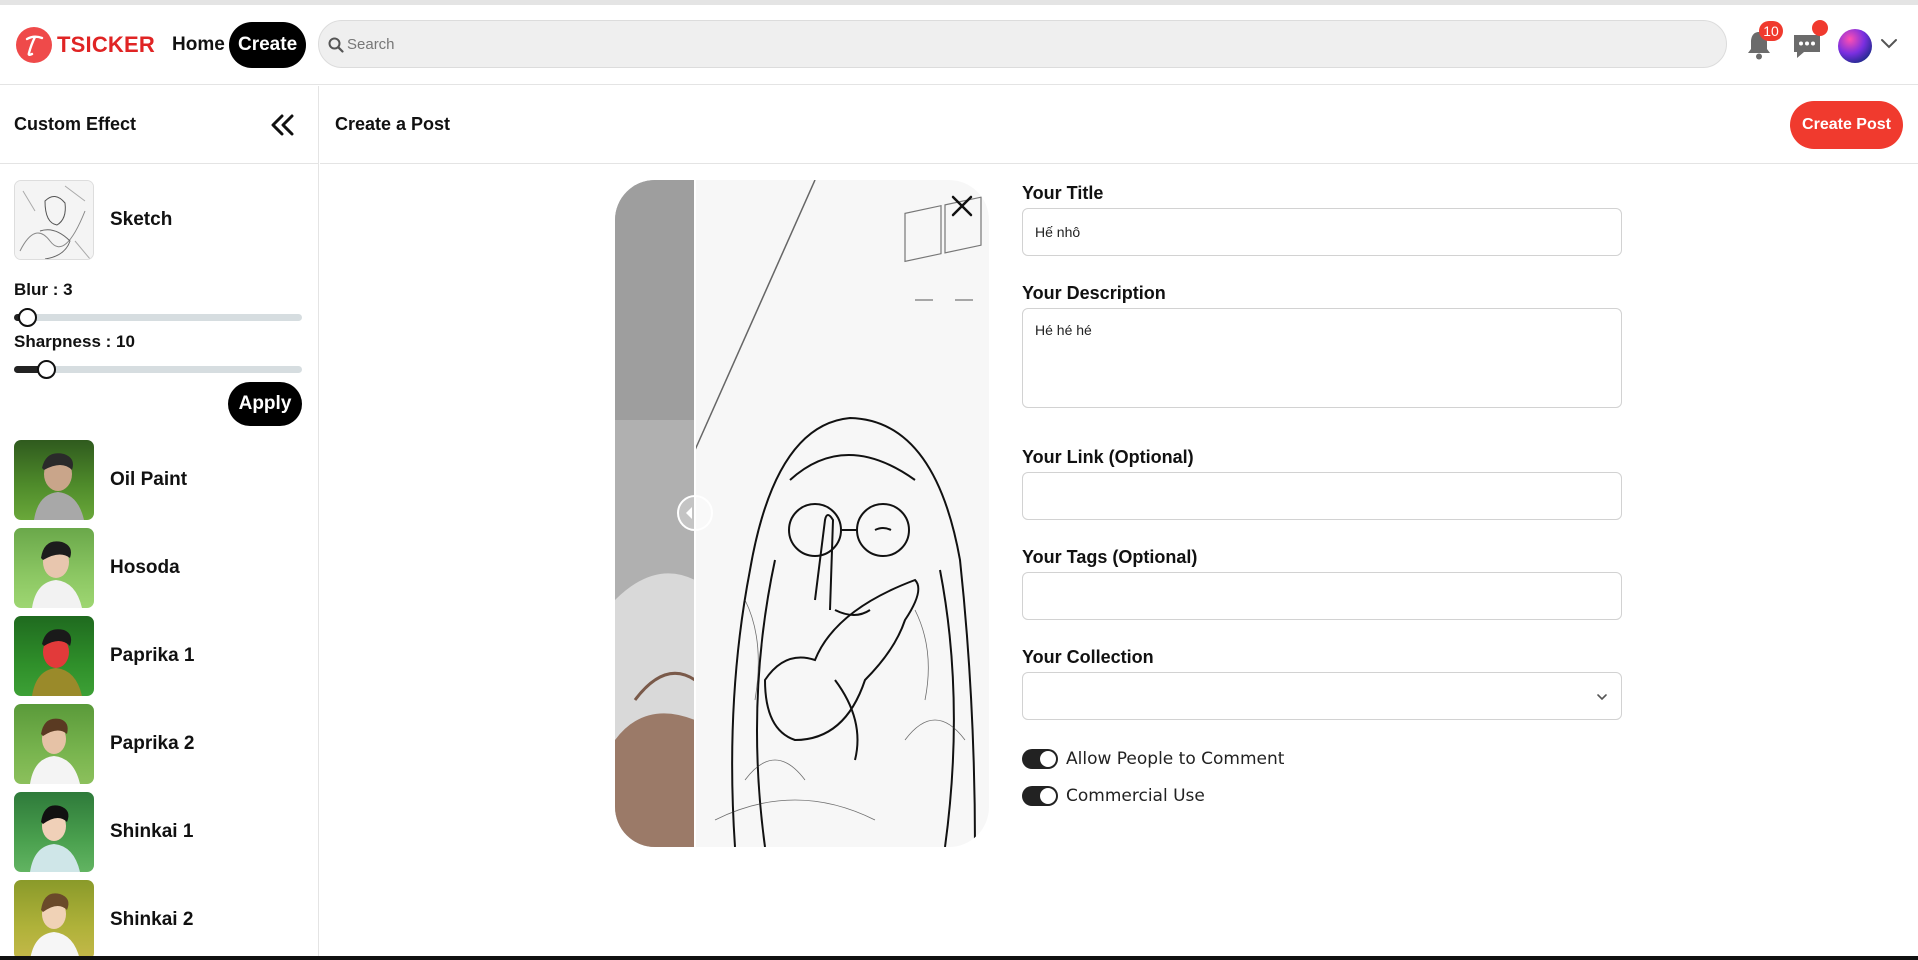 The width and height of the screenshot is (1918, 960). Describe the element at coordinates (152, 743) in the screenshot. I see `effect-label: Paprika 2` at that location.